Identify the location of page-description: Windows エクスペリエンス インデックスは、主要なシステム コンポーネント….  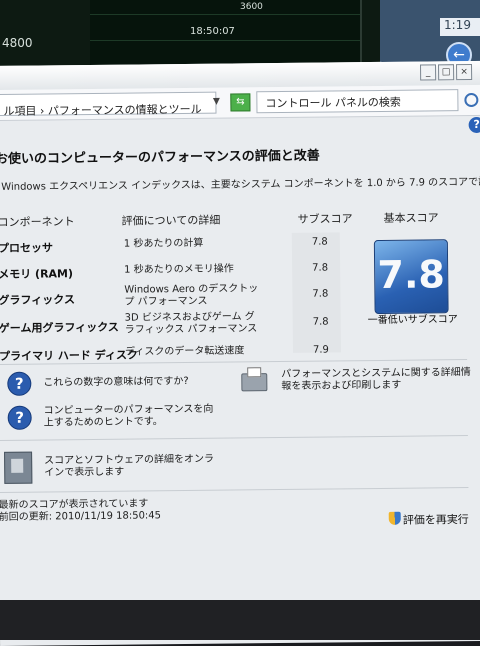
(240, 184).